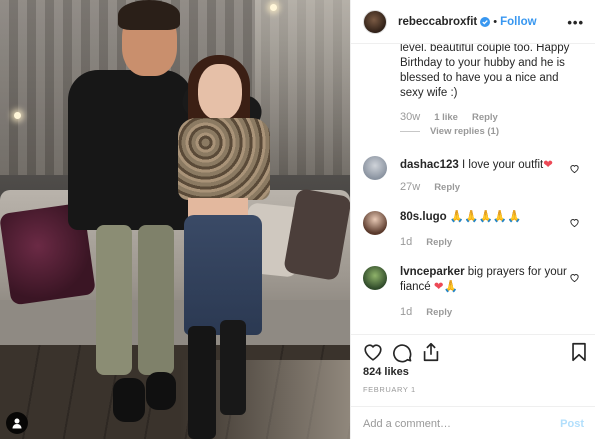 Image resolution: width=595 pixels, height=439 pixels. What do you see at coordinates (223, 275) in the screenshot?
I see `photo-woman-jeans` at bounding box center [223, 275].